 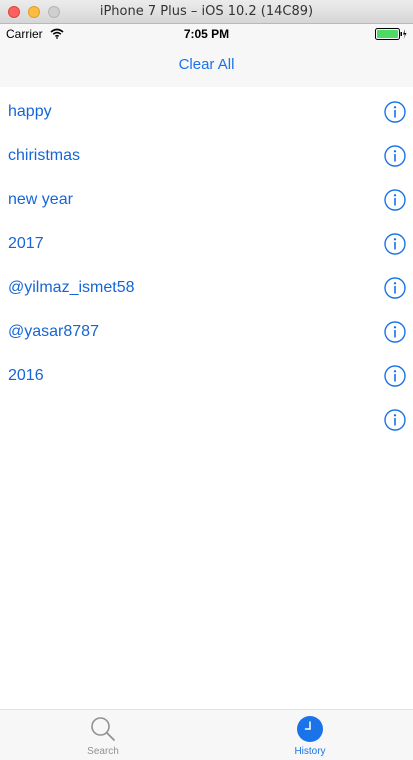 I want to click on clock-icon, so click(x=310, y=729).